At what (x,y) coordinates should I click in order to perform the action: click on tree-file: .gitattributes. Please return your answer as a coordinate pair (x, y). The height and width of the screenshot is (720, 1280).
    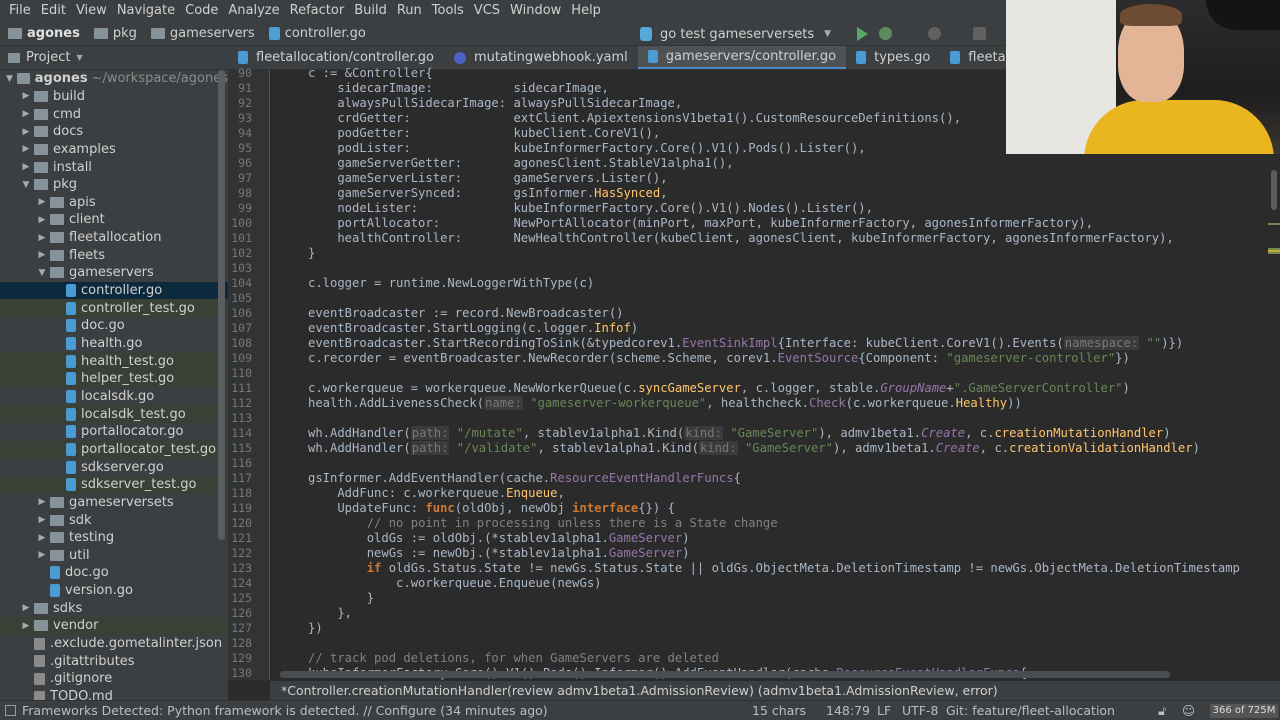
    Looking at the image, I should click on (114, 661).